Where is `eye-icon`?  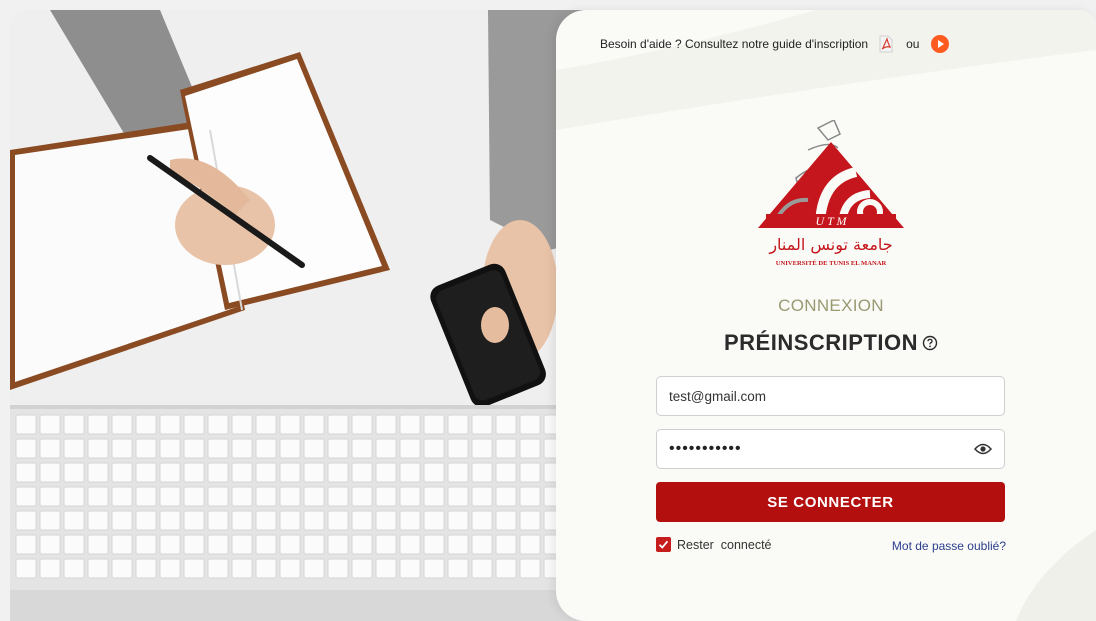 eye-icon is located at coordinates (983, 449).